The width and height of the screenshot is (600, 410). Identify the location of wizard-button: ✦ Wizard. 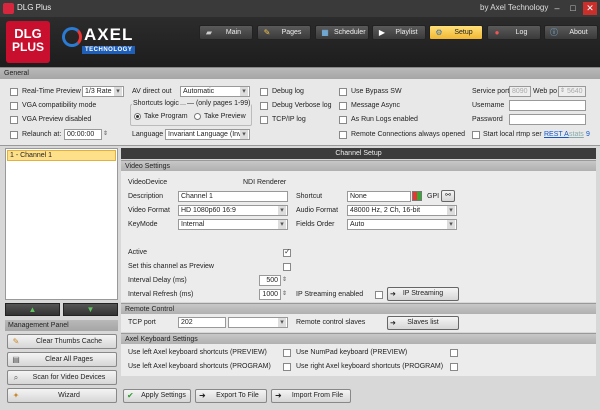
(62, 395).